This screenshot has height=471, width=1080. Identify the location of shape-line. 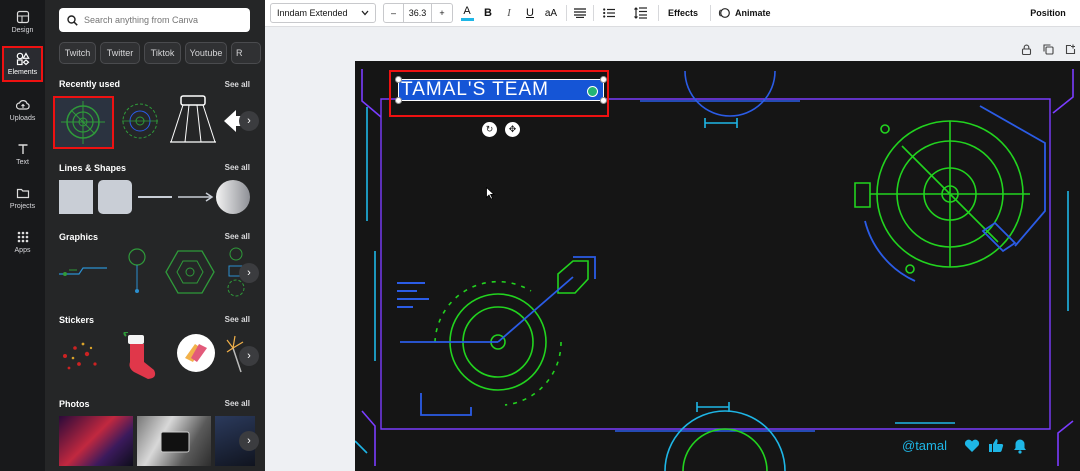
(155, 197).